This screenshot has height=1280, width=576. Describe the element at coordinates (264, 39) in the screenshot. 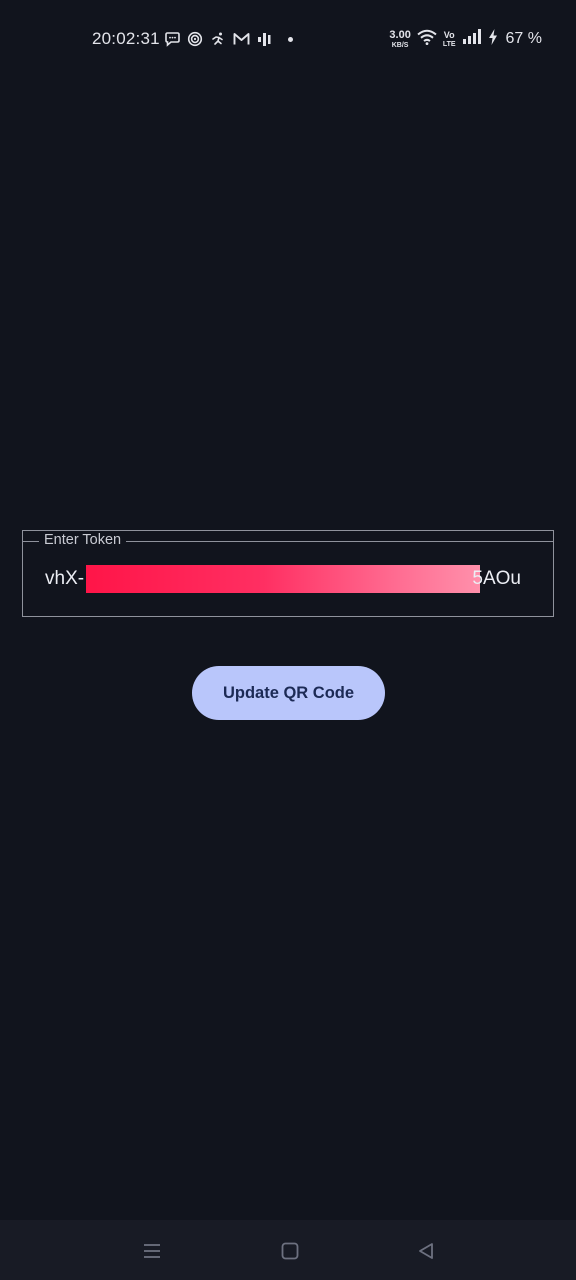

I see `bars-chart-icon` at that location.